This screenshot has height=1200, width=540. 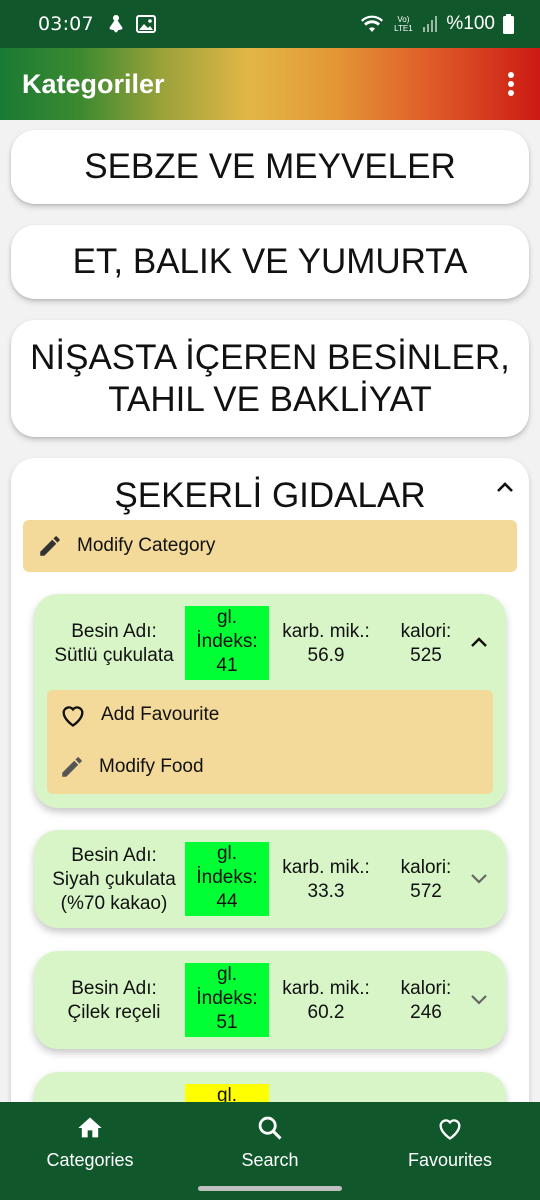 I want to click on add-favourite-button: Add Favourite, so click(x=139, y=715).